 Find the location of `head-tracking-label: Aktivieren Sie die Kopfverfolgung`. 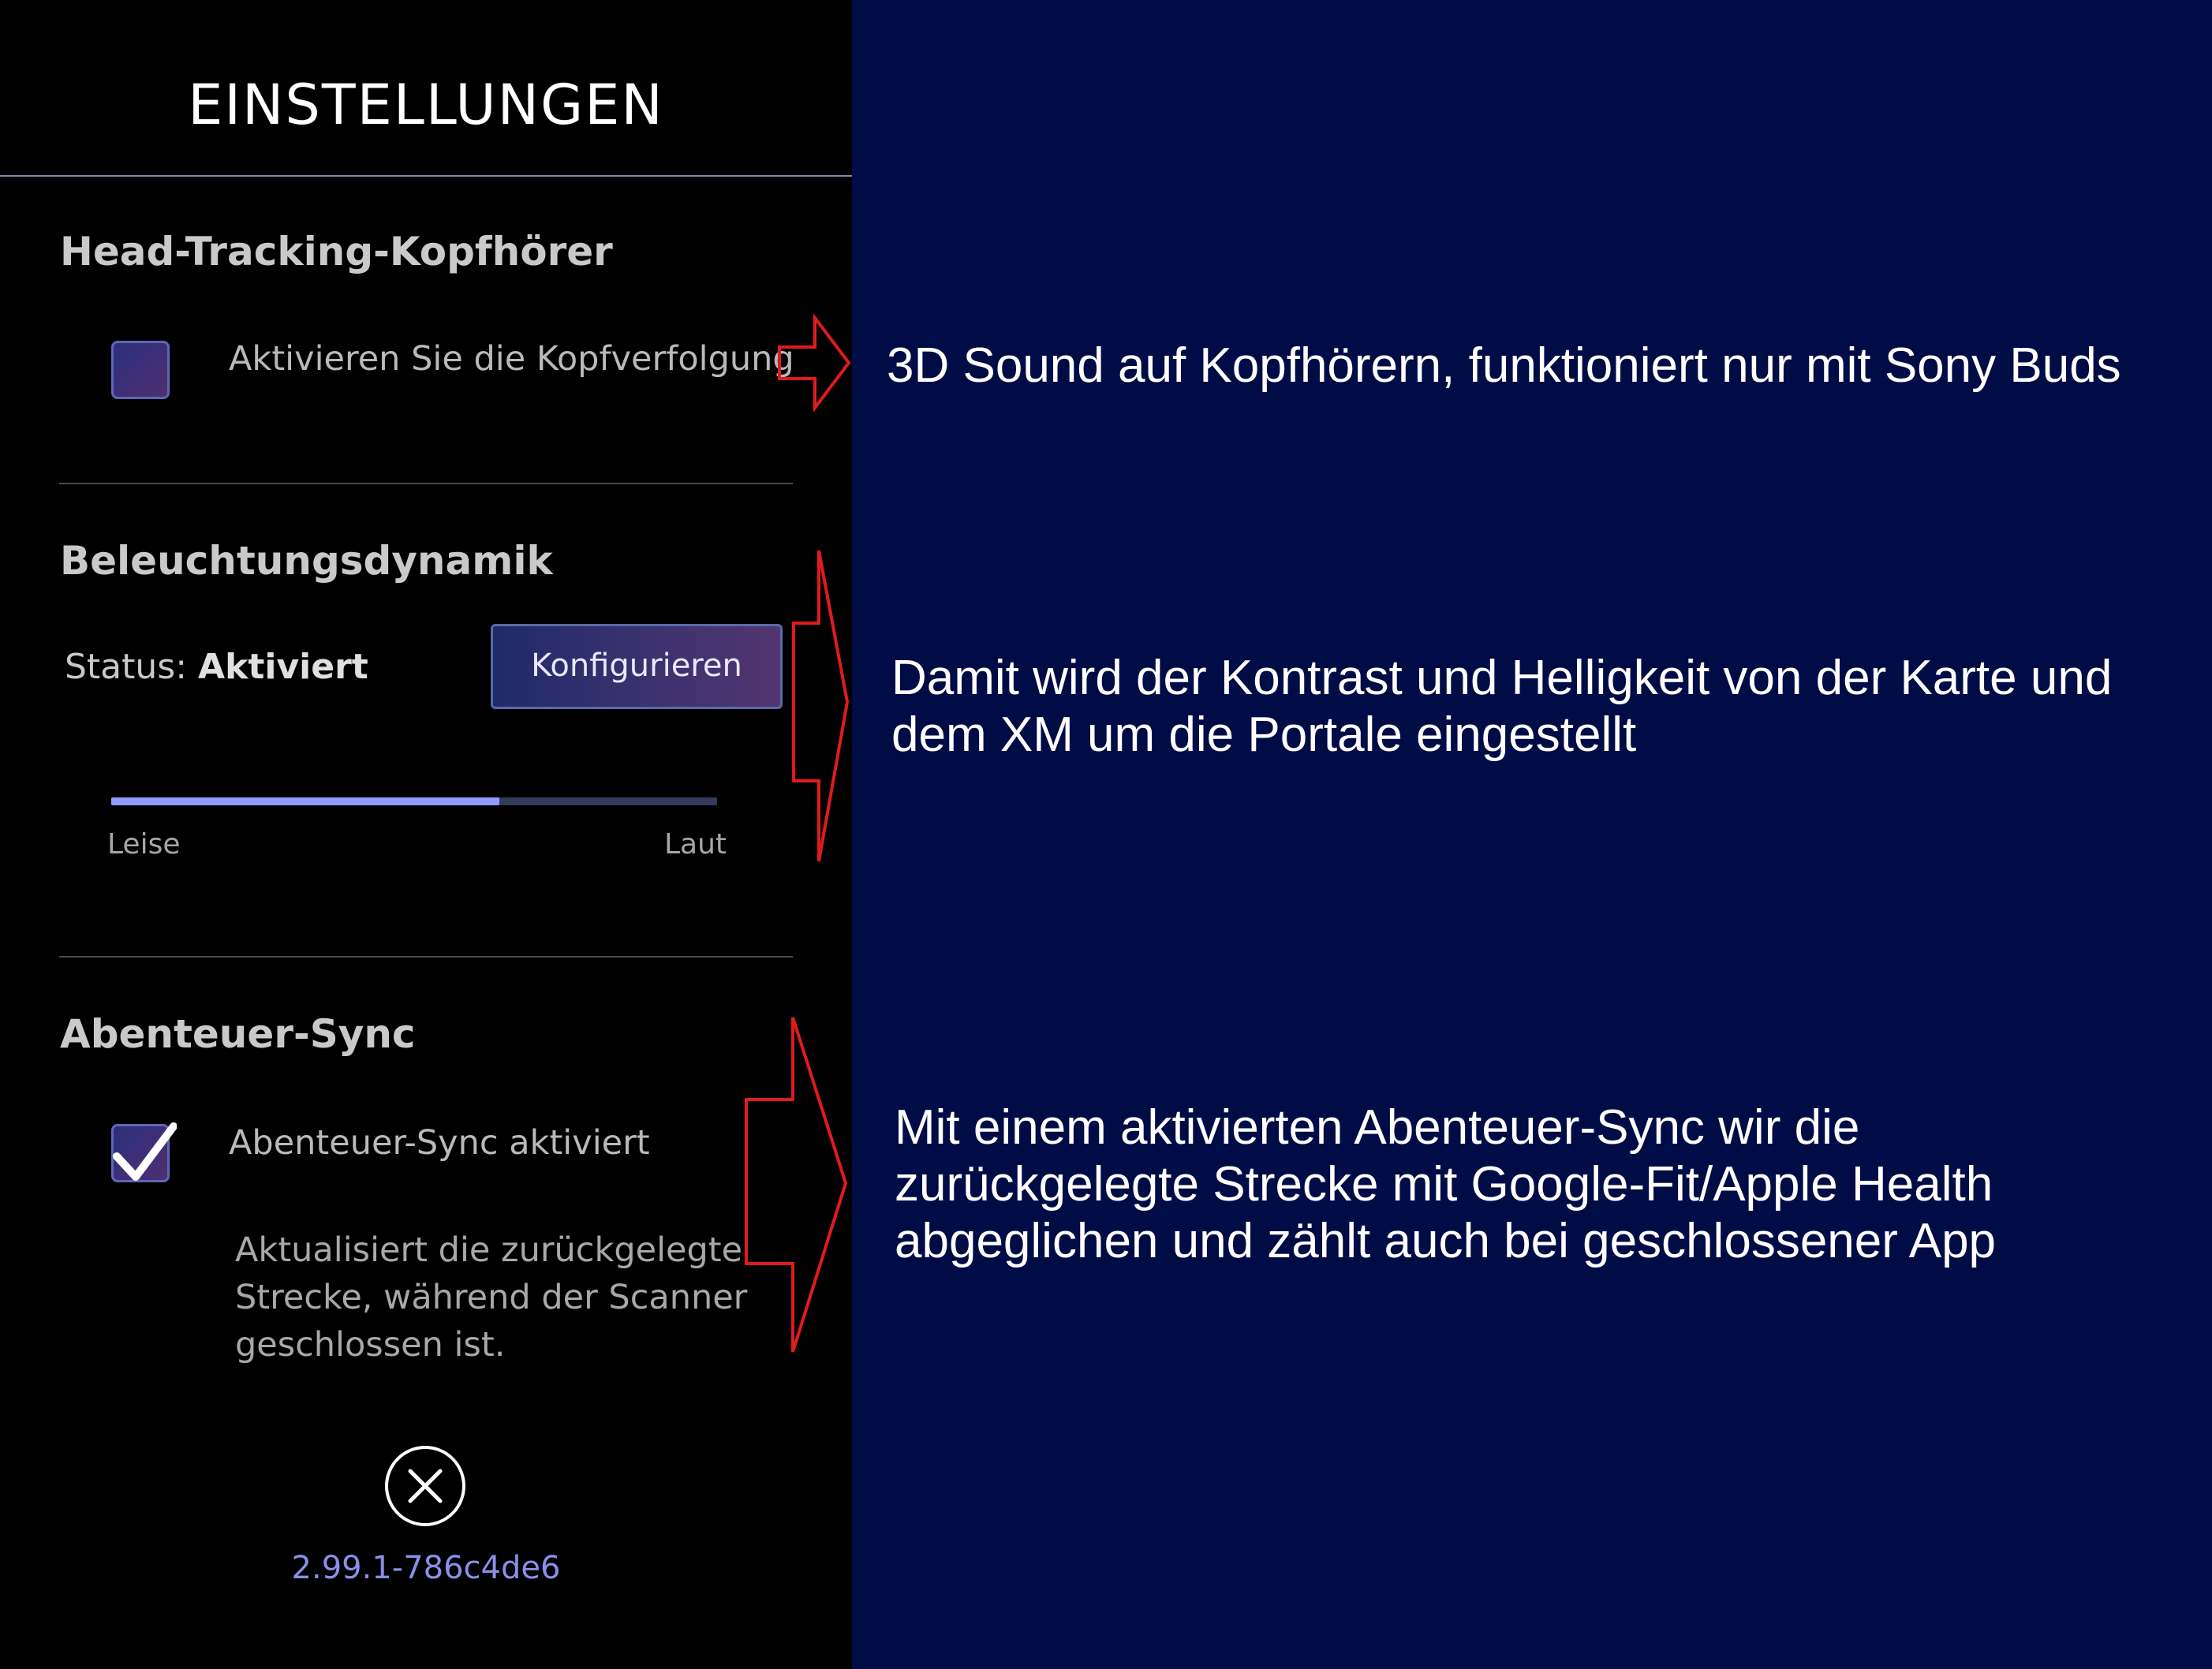

head-tracking-label: Aktivieren Sie die Kopfverfolgung is located at coordinates (511, 359).